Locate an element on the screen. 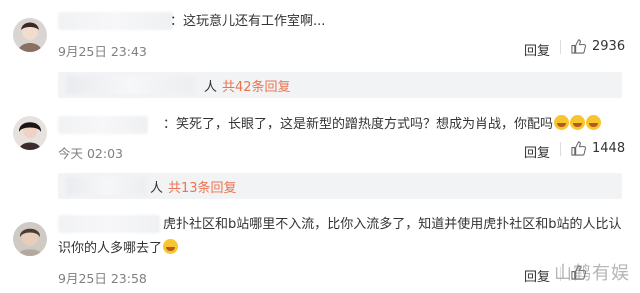  more-replies-box: 人 共42条回复 is located at coordinates (340, 85).